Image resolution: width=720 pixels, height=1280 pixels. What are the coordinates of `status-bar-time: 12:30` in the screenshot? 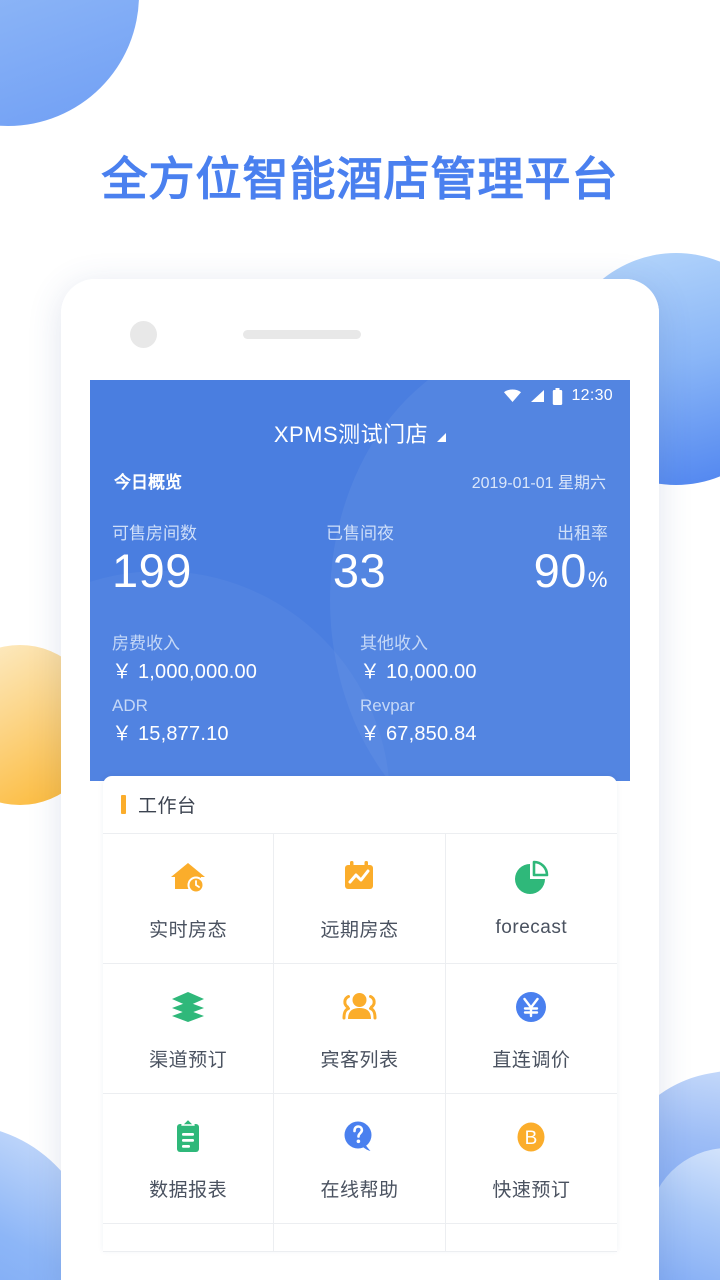 It's located at (592, 395).